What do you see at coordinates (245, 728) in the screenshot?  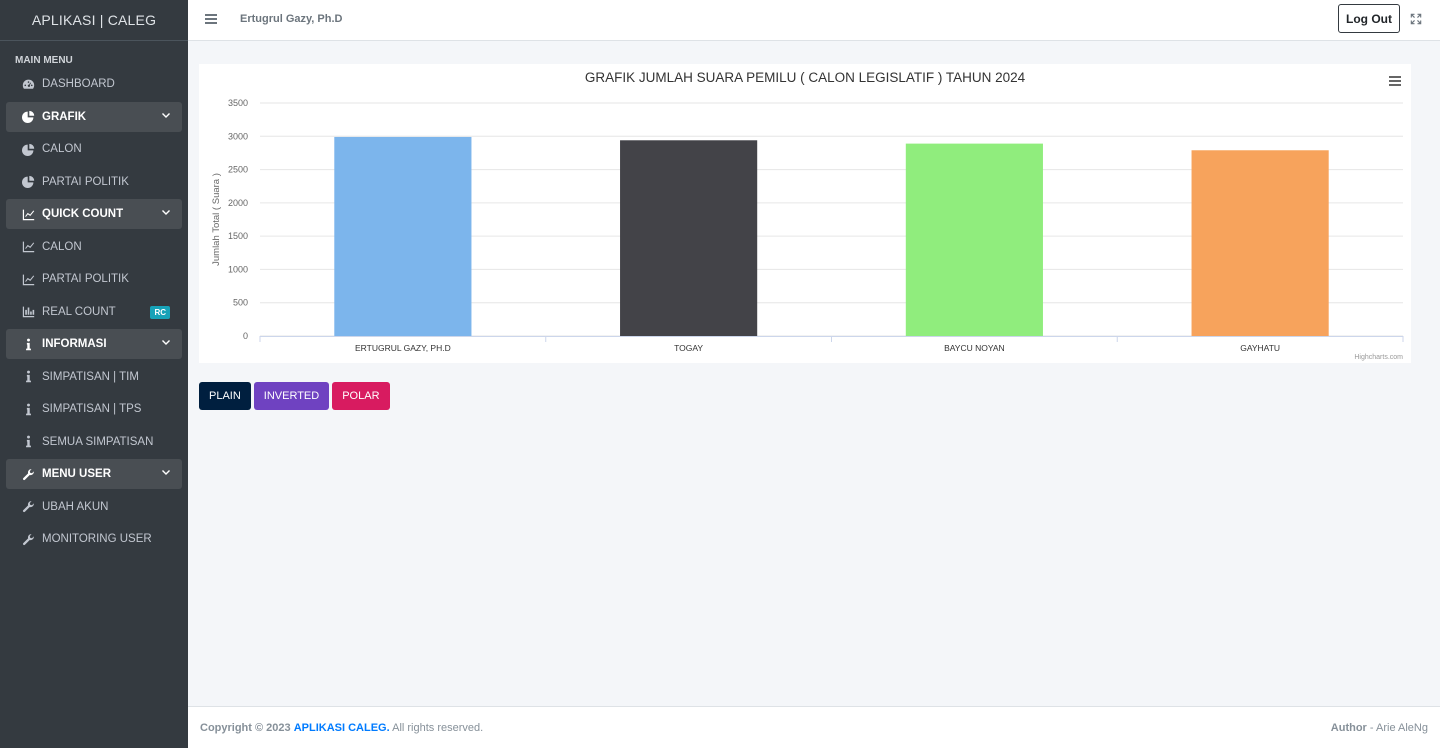 I see `copyright-text: Copyright © 2023` at bounding box center [245, 728].